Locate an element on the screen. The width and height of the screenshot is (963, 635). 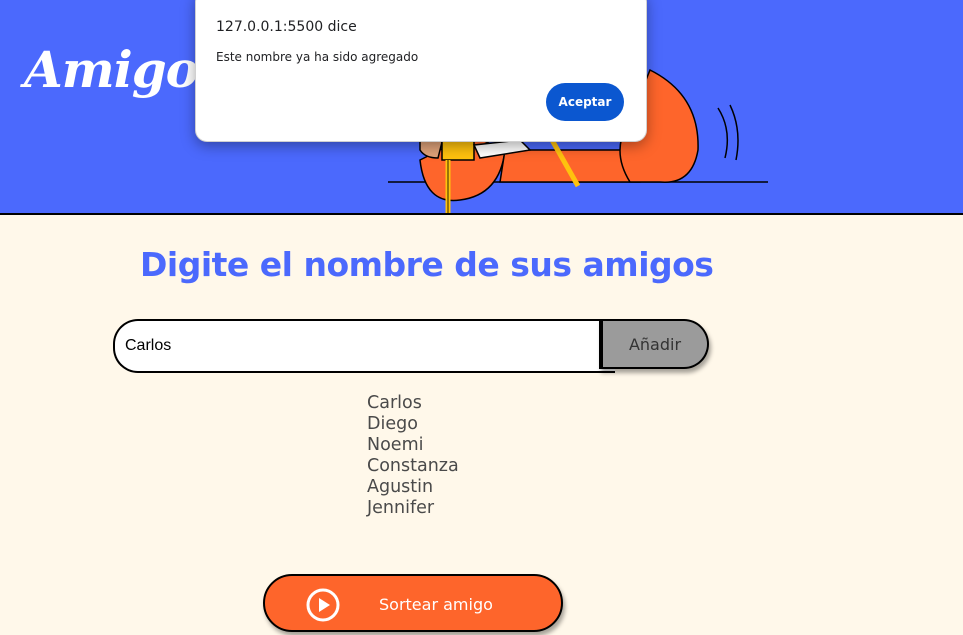
friend-list-item: Carlos is located at coordinates (394, 403).